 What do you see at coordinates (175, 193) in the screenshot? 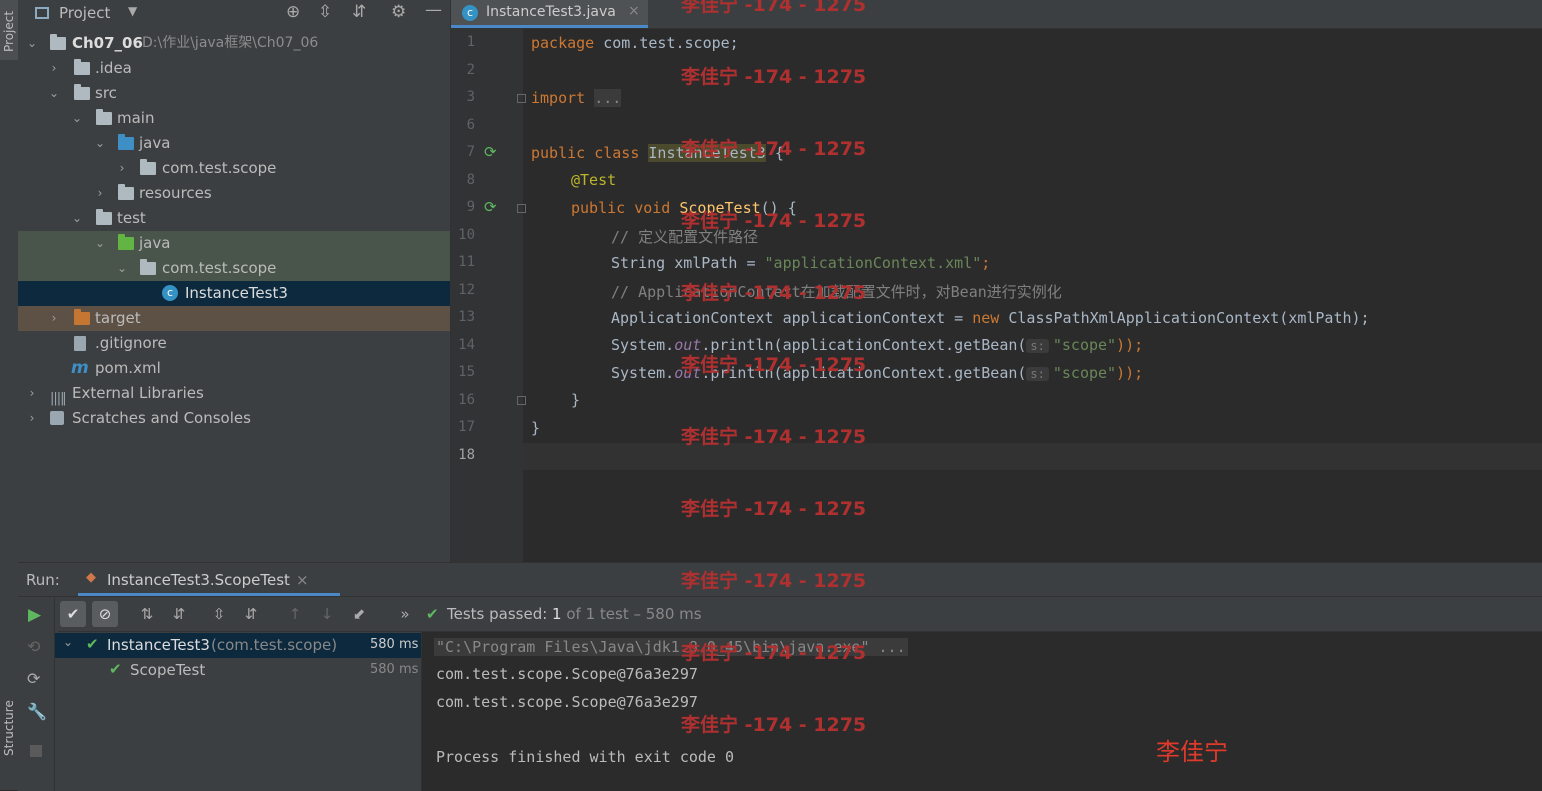
I see `tree-item-label: resources` at bounding box center [175, 193].